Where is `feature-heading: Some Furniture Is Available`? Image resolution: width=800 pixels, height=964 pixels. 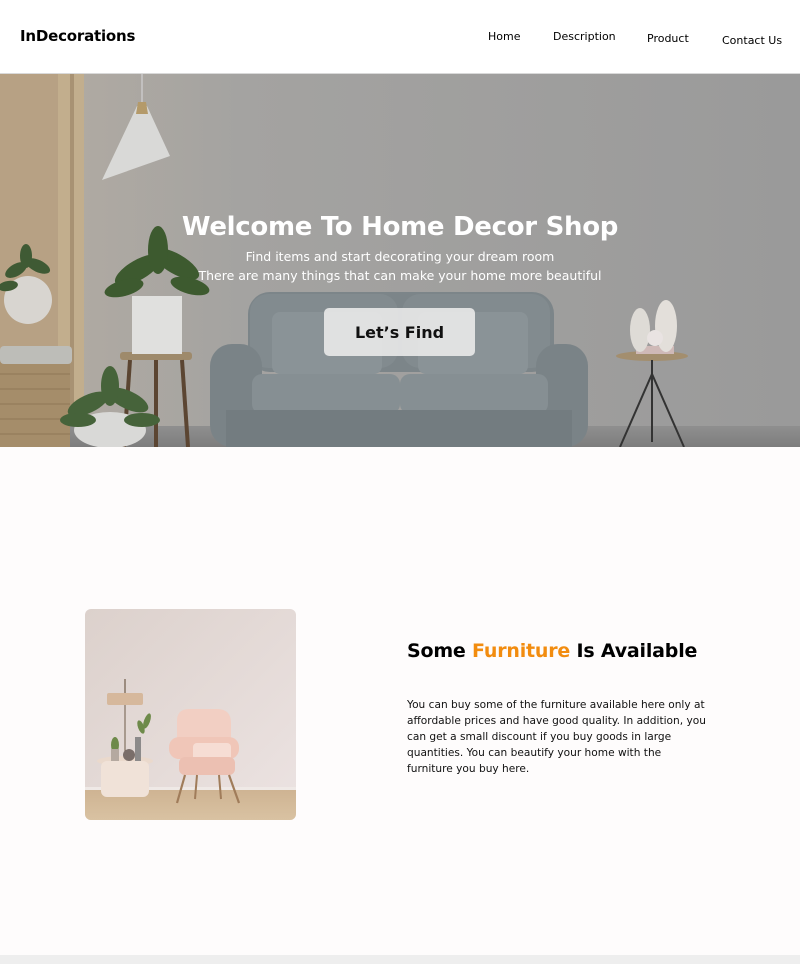 feature-heading: Some Furniture Is Available is located at coordinates (552, 651).